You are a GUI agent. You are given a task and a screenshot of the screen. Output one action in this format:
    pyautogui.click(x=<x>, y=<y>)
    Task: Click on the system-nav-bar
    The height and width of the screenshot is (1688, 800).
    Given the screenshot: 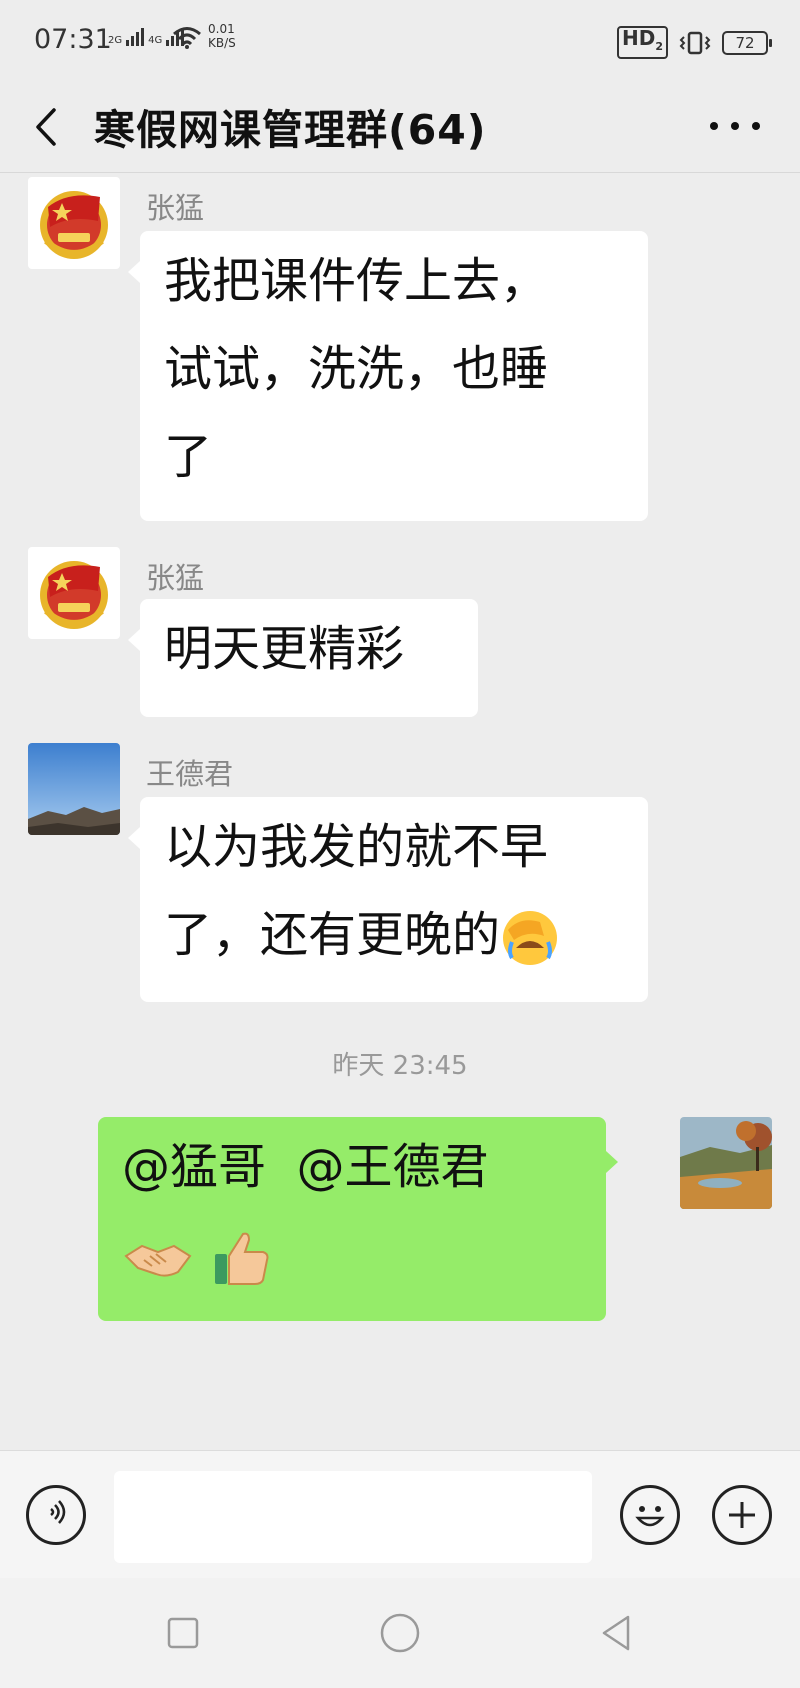 What is the action you would take?
    pyautogui.click(x=400, y=1633)
    